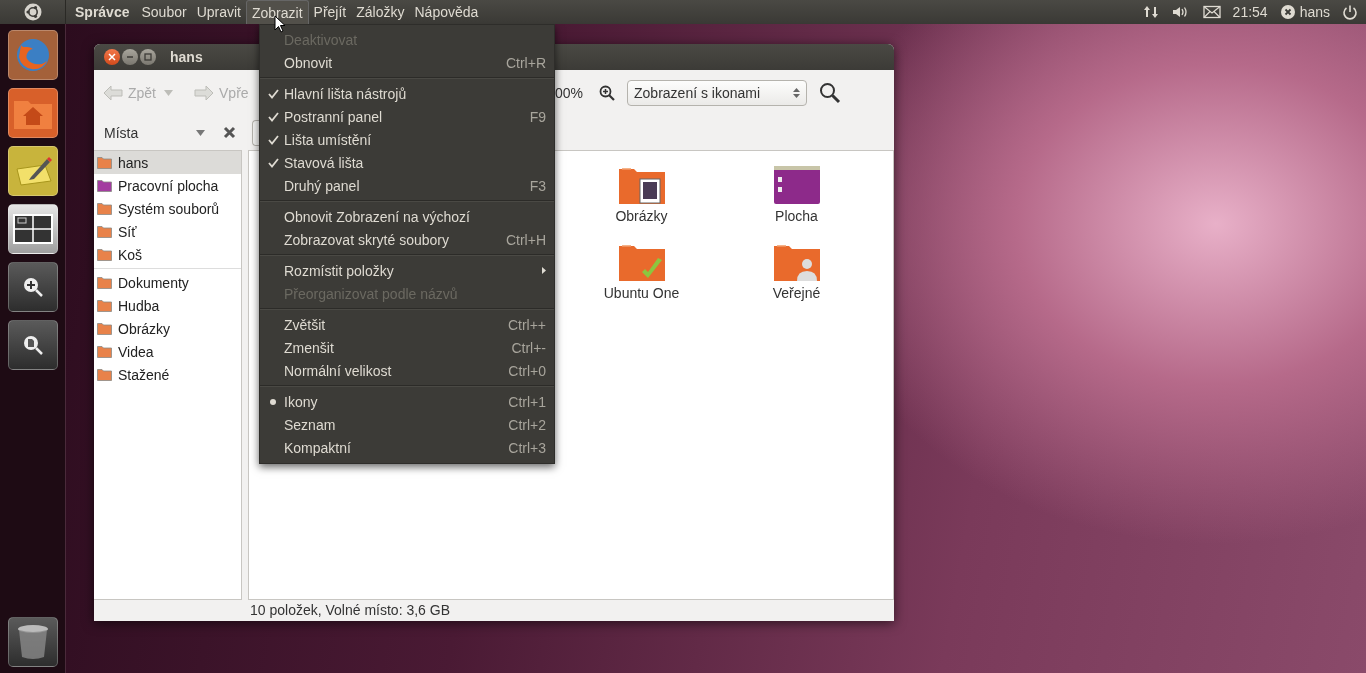 Image resolution: width=1366 pixels, height=673 pixels. I want to click on sidebar-item: Stažené, so click(167, 374).